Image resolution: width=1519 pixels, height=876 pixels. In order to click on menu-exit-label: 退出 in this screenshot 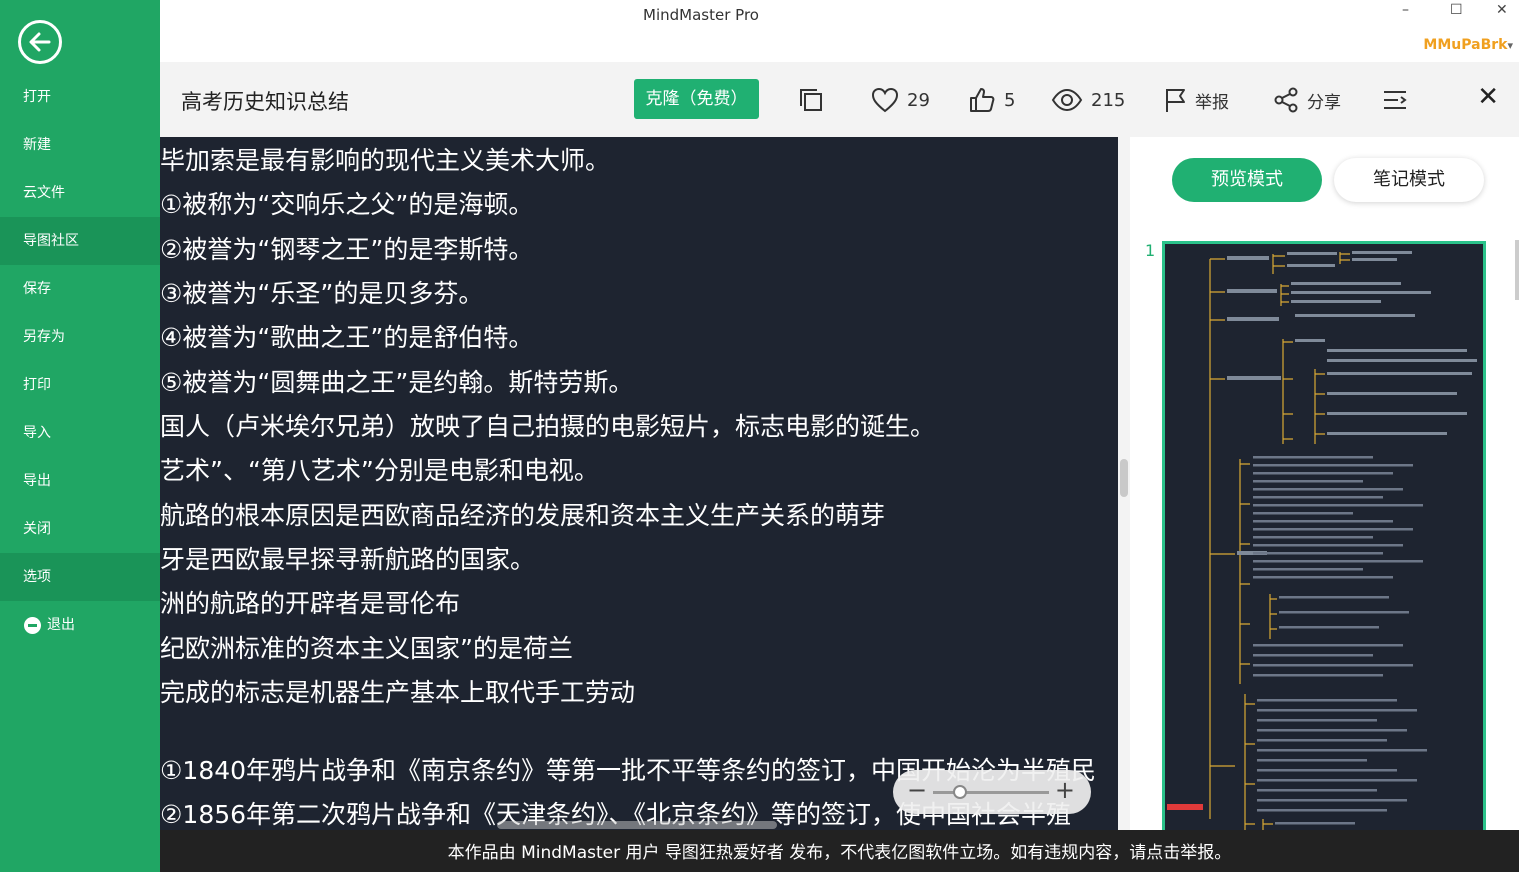, I will do `click(61, 625)`.